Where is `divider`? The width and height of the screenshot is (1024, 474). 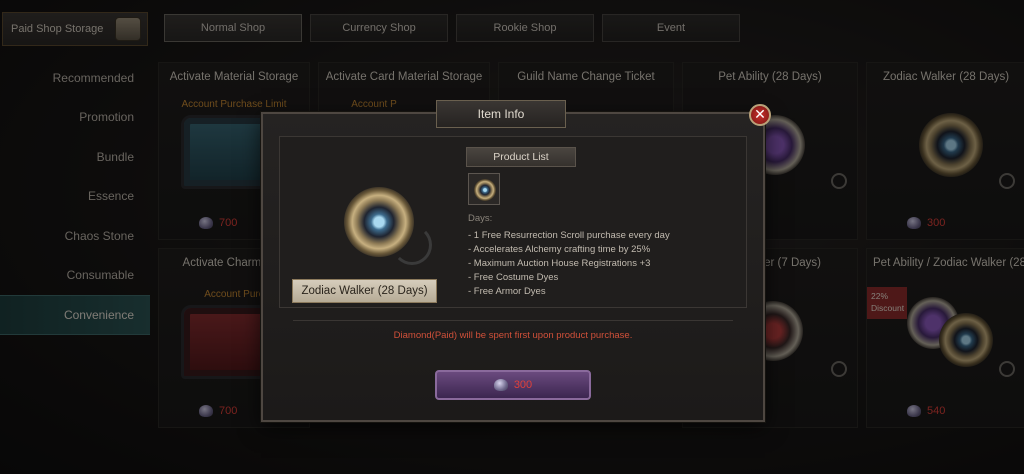
divider is located at coordinates (513, 320).